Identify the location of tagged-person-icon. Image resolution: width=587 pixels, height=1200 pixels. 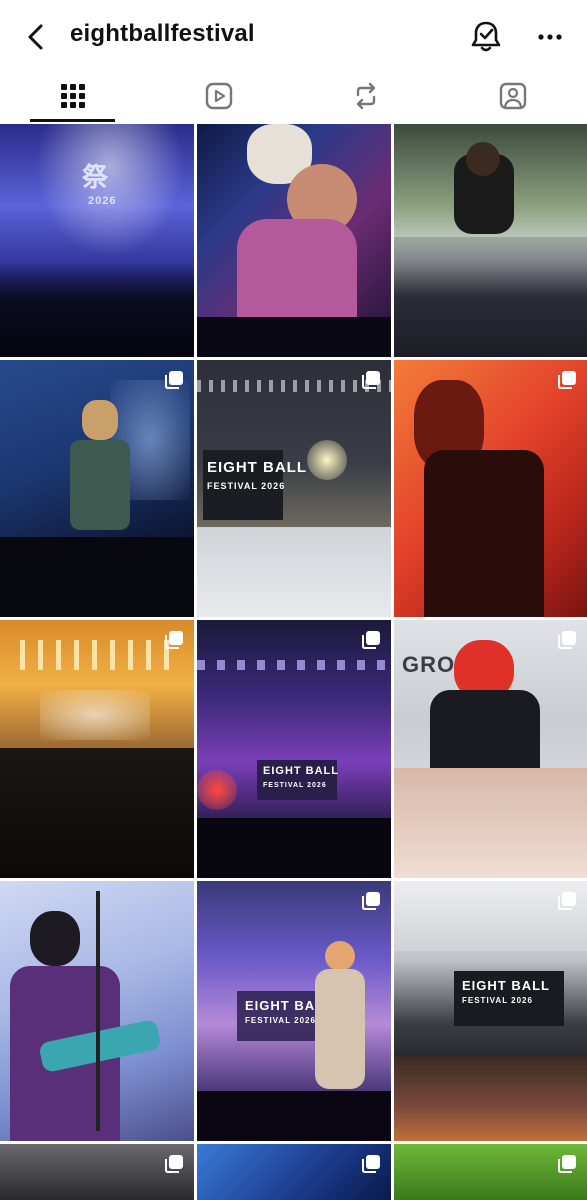
(513, 96).